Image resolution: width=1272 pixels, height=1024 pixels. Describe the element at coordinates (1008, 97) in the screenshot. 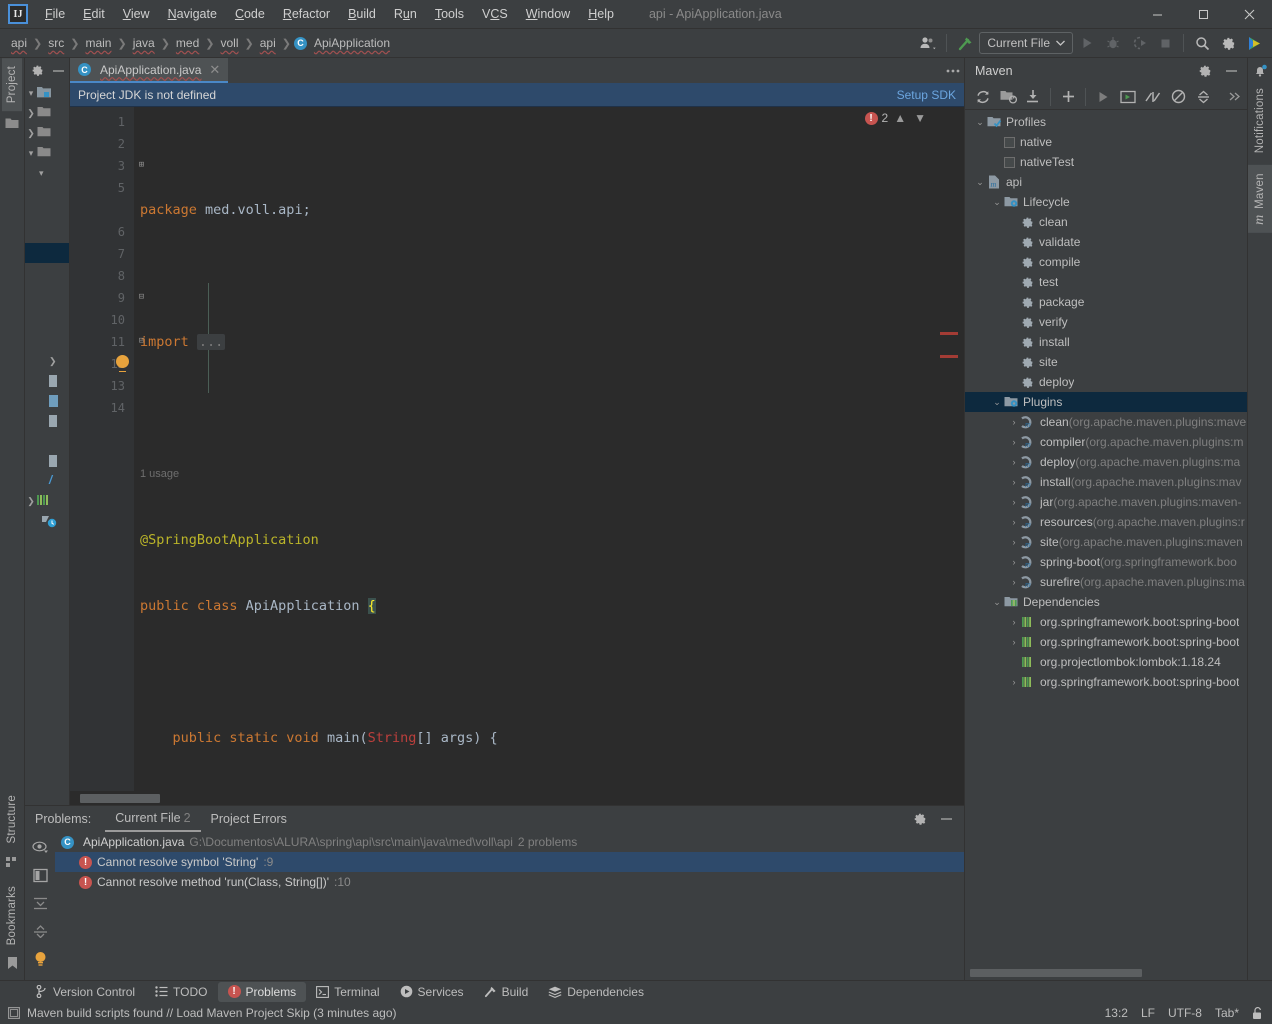

I see `add-maven-projects-icon` at that location.